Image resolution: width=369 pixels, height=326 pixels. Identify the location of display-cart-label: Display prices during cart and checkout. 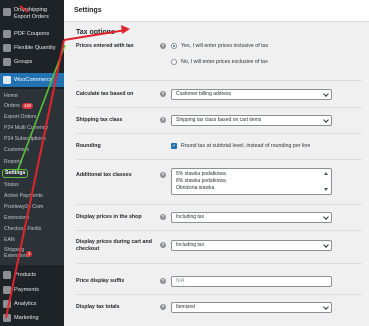
(114, 245).